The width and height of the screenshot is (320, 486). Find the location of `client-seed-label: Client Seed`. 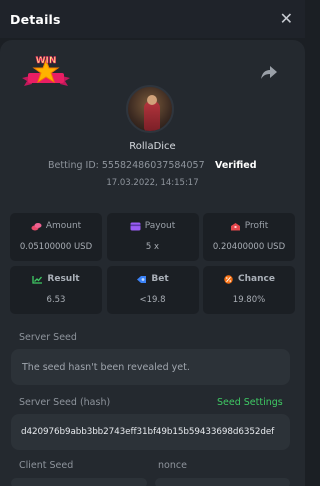

client-seed-label: Client Seed is located at coordinates (46, 465).